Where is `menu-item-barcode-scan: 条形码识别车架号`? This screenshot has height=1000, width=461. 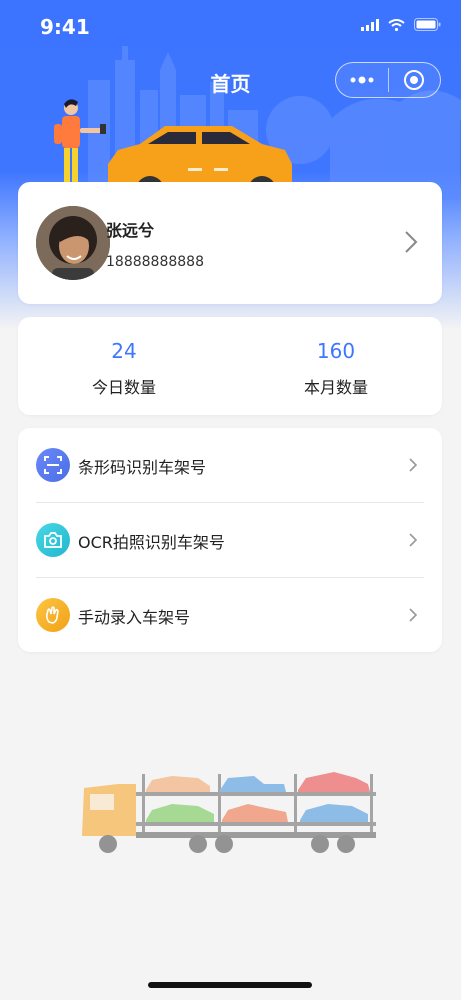 menu-item-barcode-scan: 条形码识别车架号 is located at coordinates (230, 465).